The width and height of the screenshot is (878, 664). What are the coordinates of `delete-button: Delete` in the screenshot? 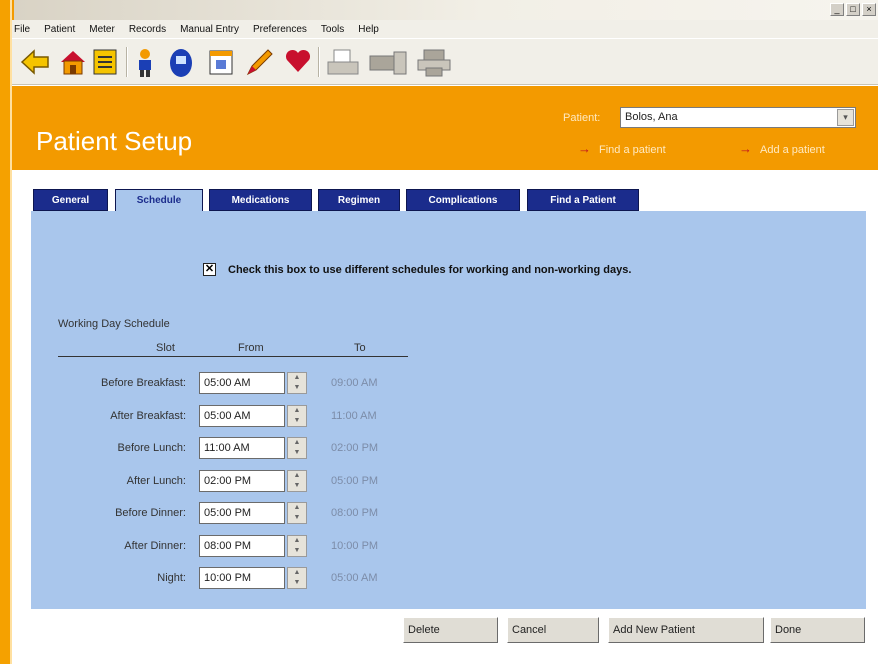 It's located at (450, 630).